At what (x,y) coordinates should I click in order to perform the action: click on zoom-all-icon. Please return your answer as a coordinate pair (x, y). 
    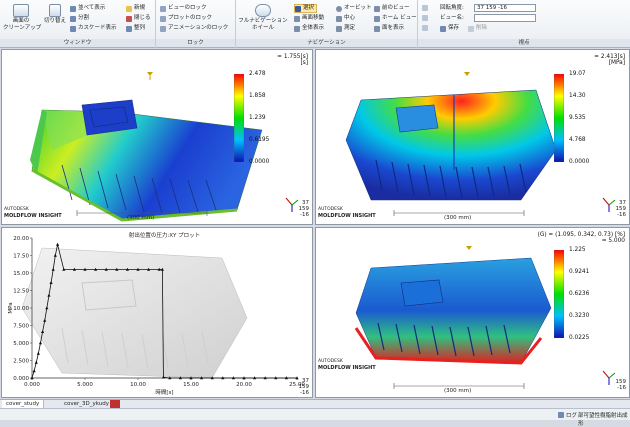
    Looking at the image, I should click on (297, 28).